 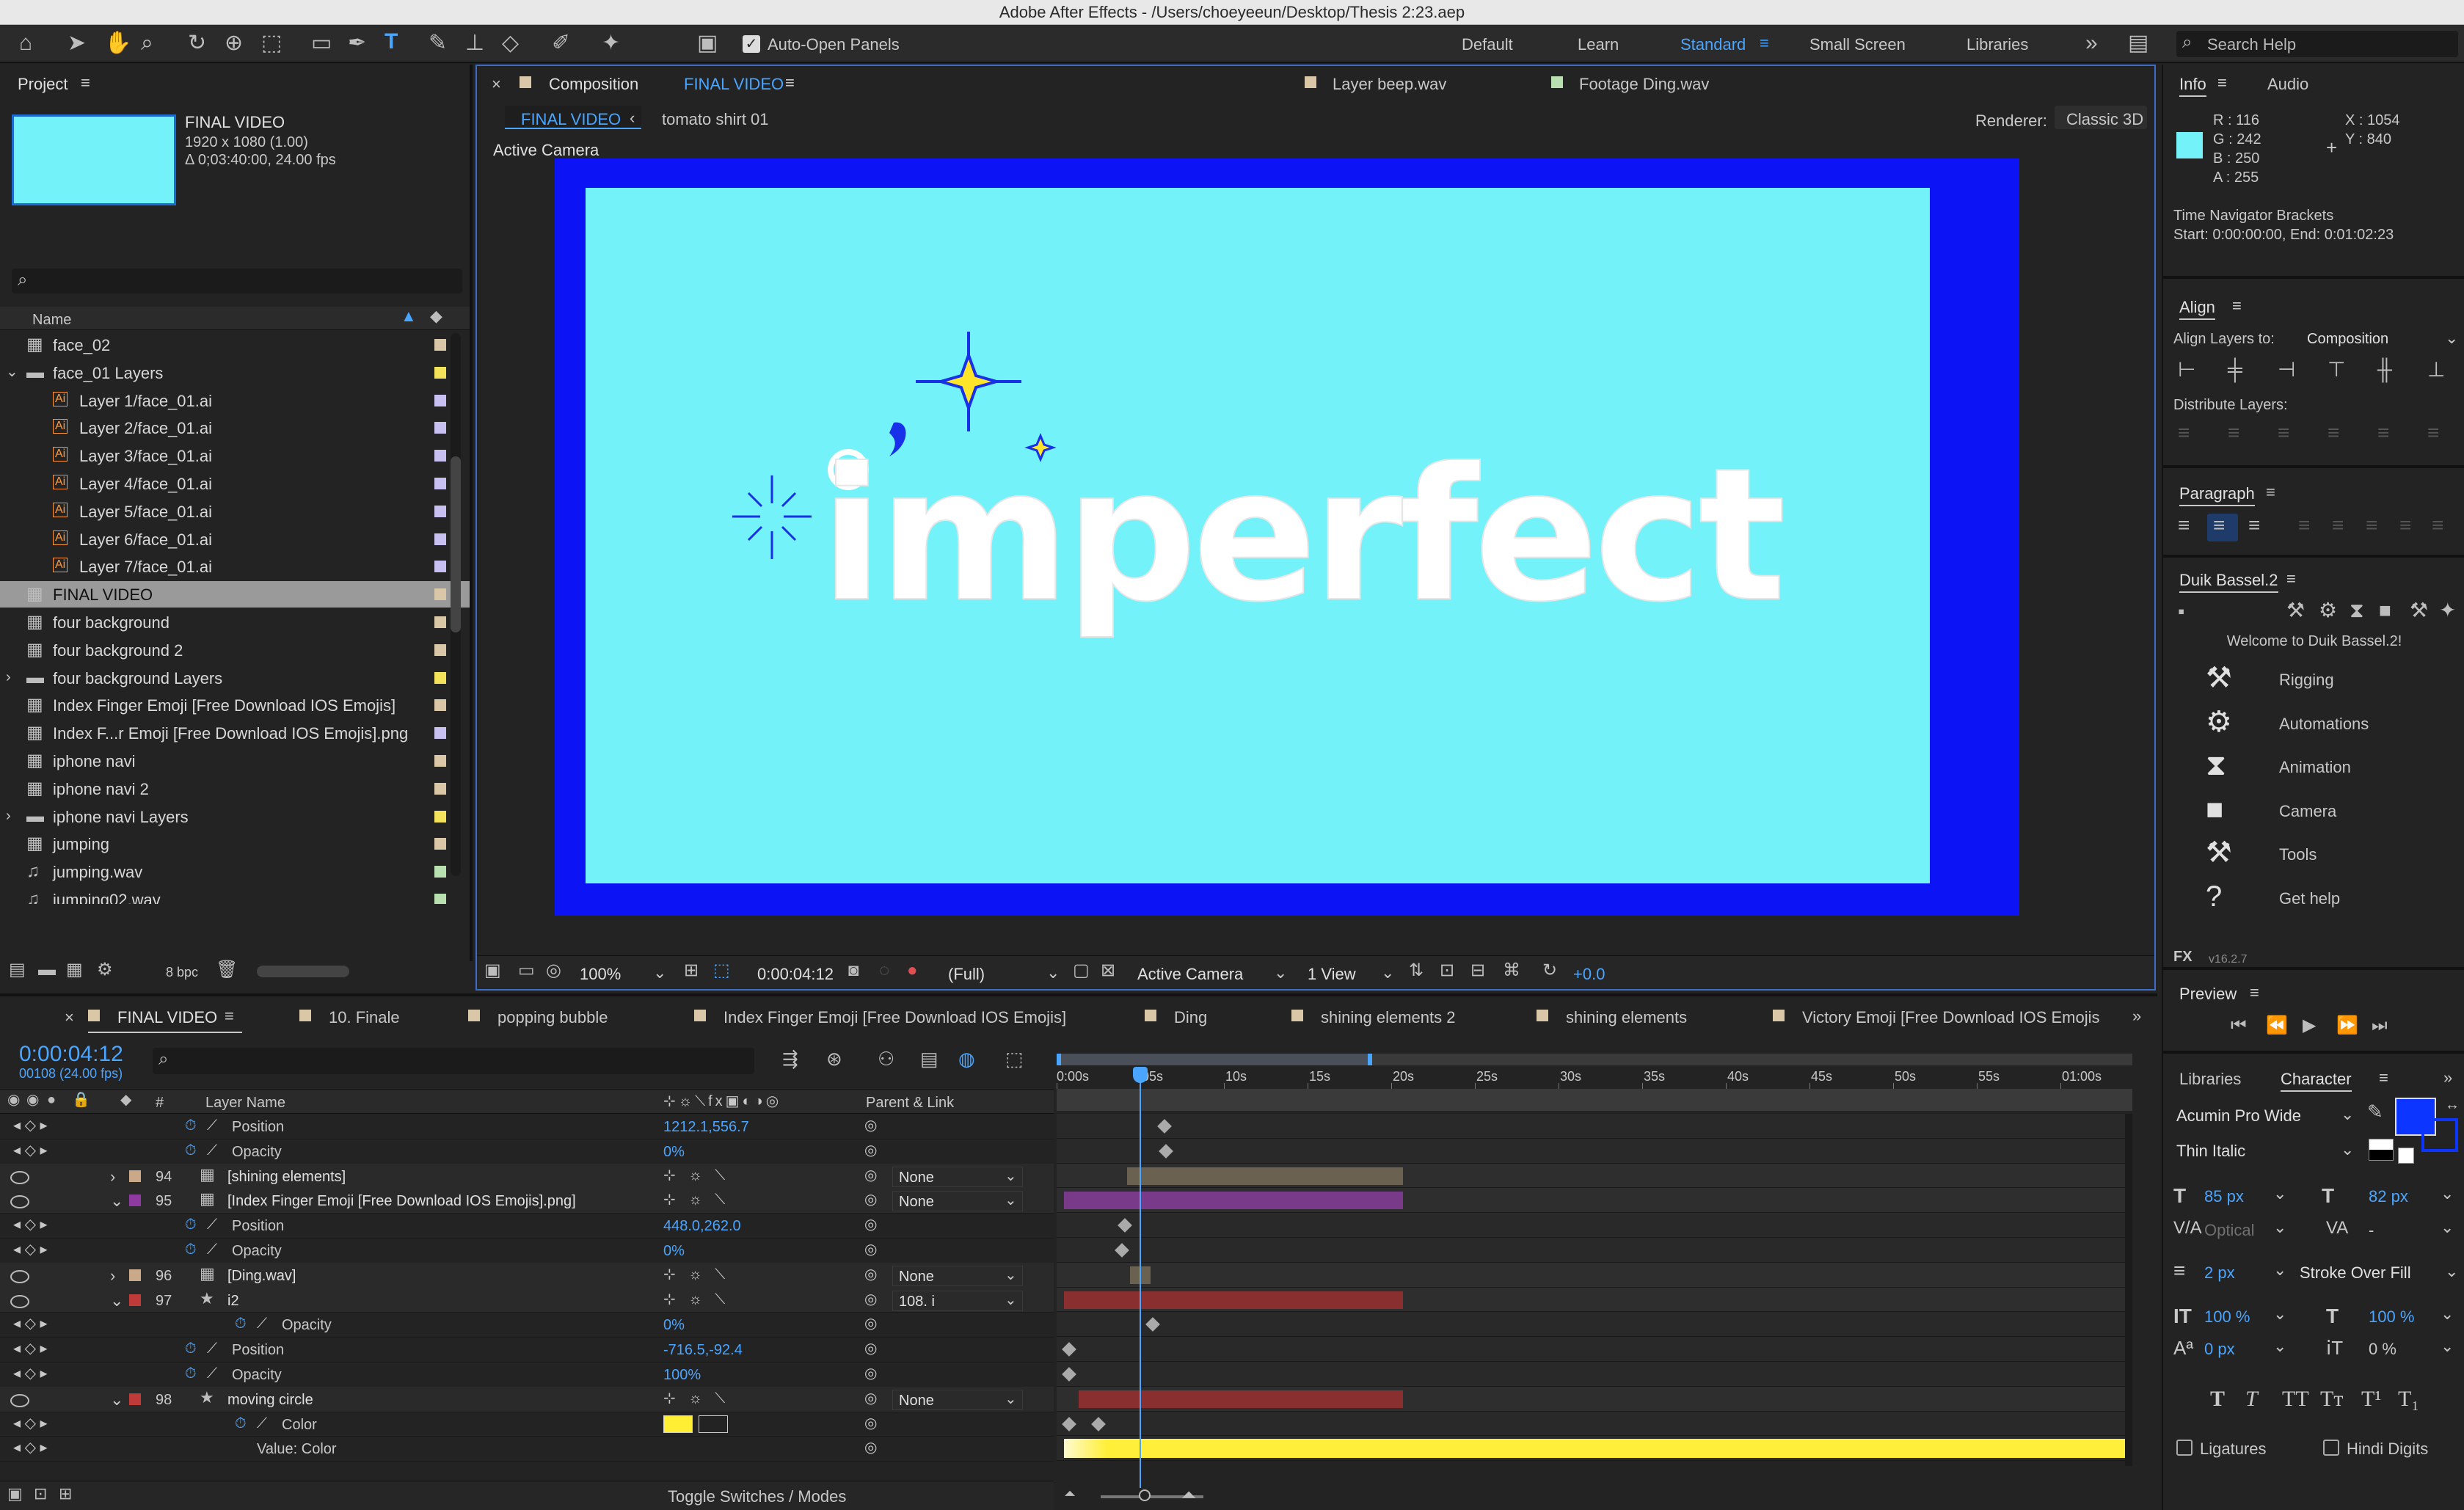 I want to click on tab-footage: Footage Ding.wav, so click(x=1644, y=84).